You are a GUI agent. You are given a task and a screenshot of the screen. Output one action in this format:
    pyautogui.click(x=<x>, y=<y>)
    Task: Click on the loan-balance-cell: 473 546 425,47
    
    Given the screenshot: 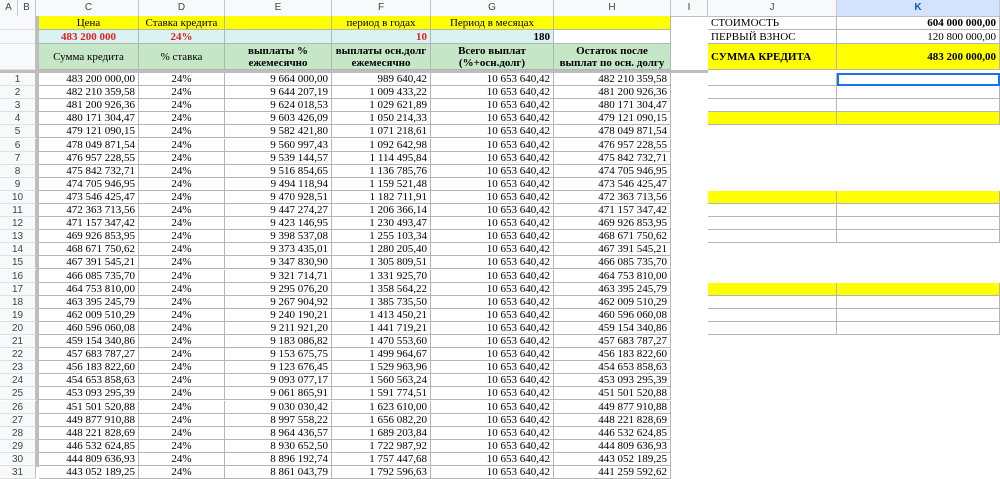 What is the action you would take?
    pyautogui.click(x=89, y=197)
    